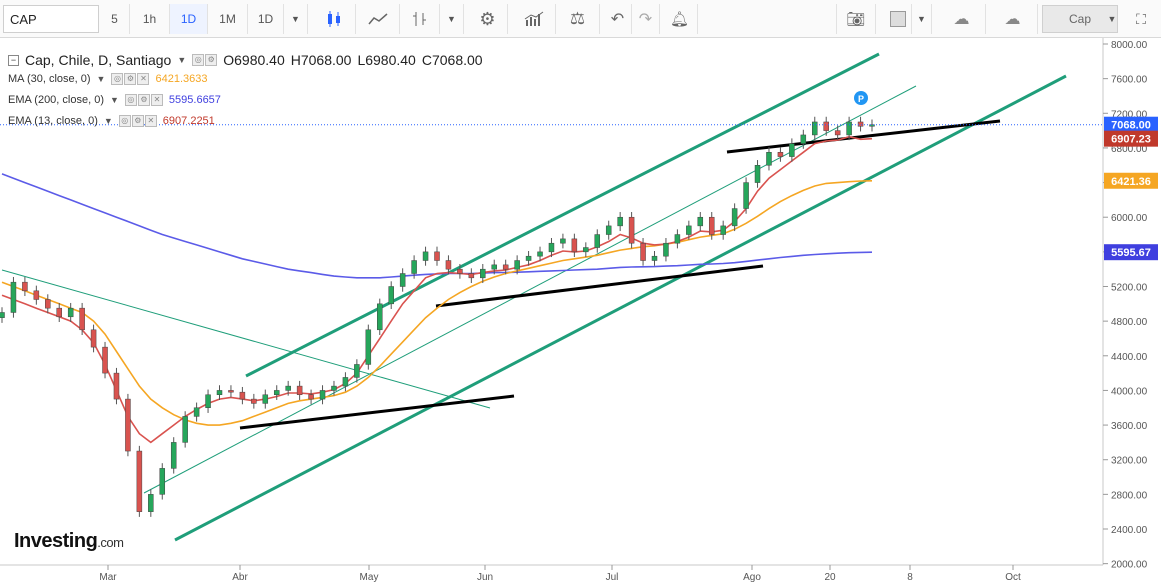  I want to click on study-button, so click(534, 19).